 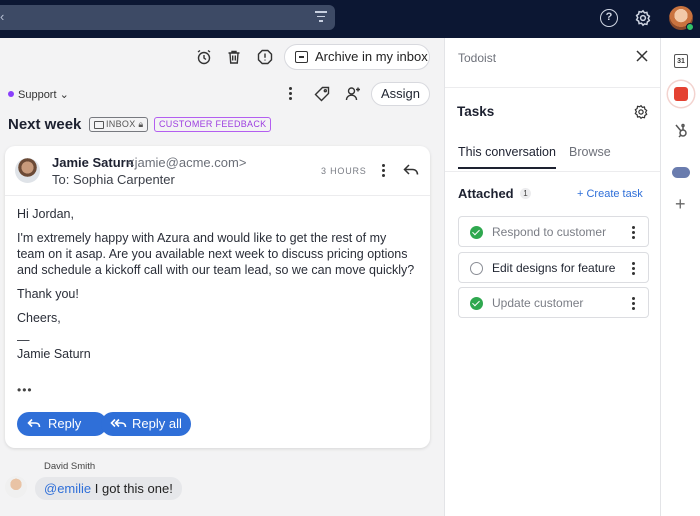 I want to click on user-avatar, so click(x=681, y=18).